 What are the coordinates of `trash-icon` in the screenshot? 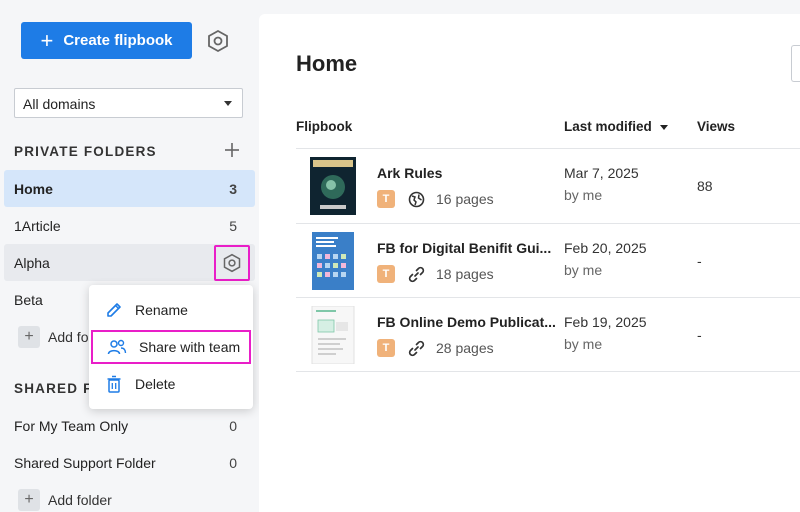 It's located at (114, 384).